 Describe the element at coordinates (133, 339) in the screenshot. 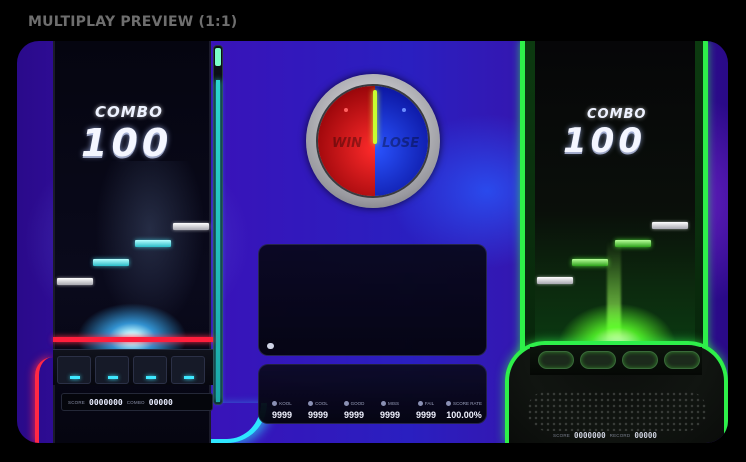

I see `left-judgement-line` at that location.